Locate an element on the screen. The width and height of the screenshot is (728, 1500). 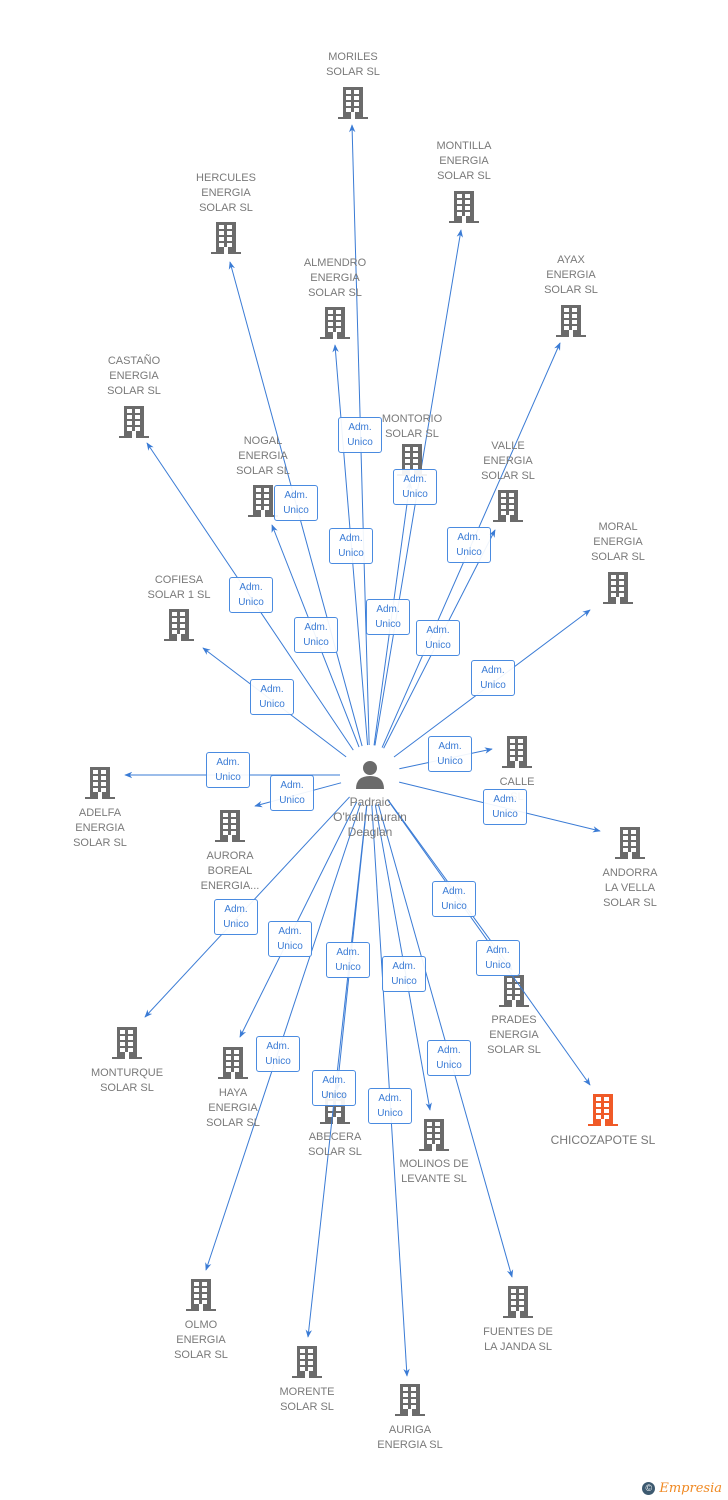
company-label: ABECERA SOLAR SL is located at coordinates (335, 1145).